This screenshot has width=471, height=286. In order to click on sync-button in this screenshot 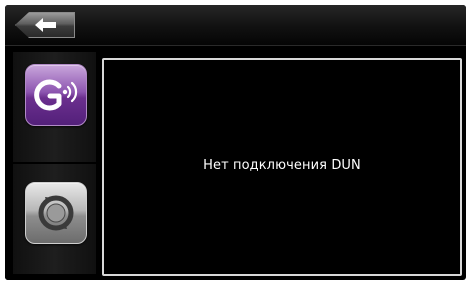, I will do `click(56, 213)`.